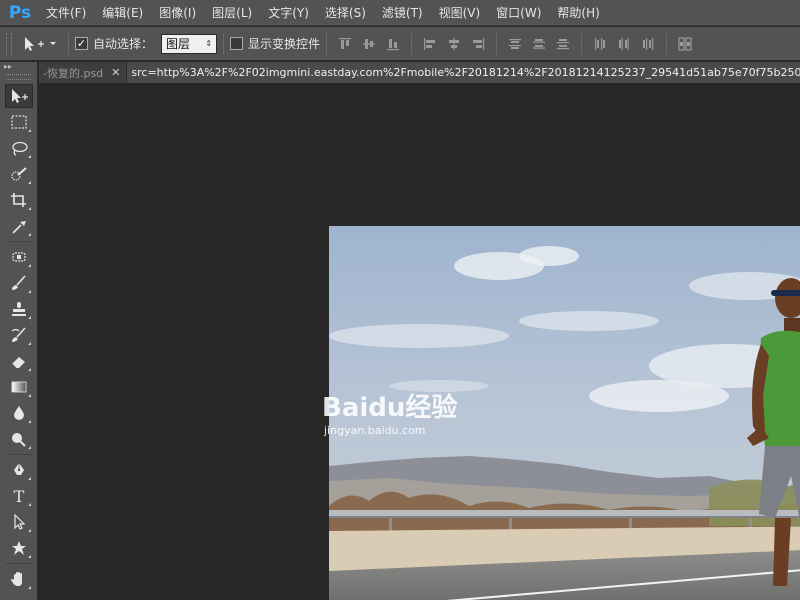 Image resolution: width=800 pixels, height=600 pixels. I want to click on document-tab-label: -恢复的.psd, so click(73, 73).